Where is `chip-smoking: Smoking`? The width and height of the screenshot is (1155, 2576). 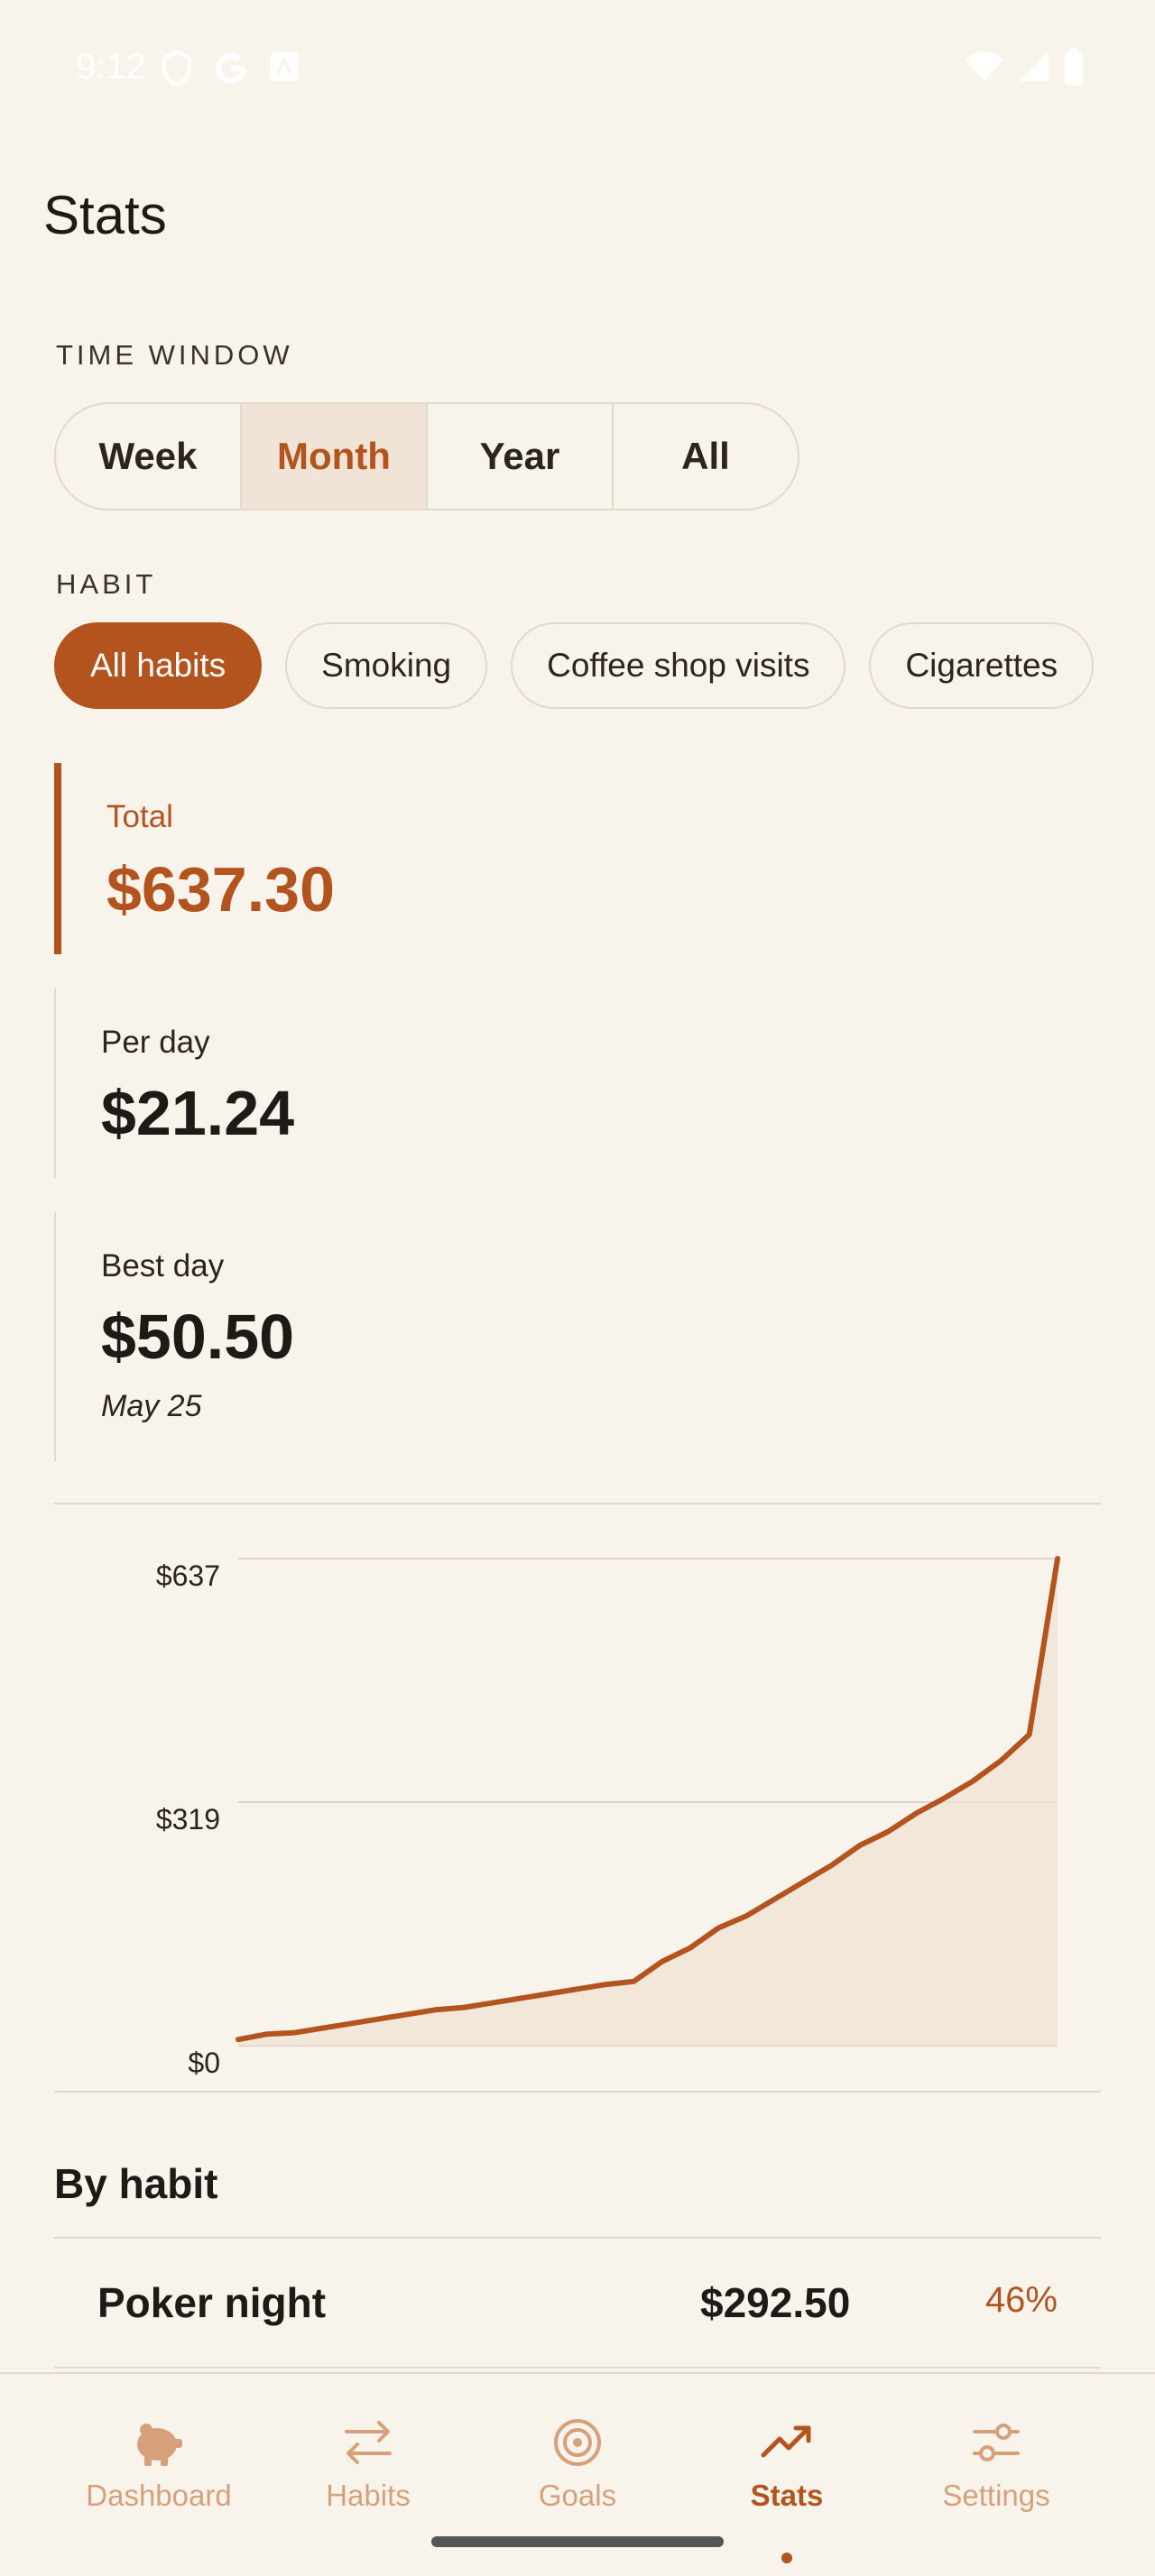 chip-smoking: Smoking is located at coordinates (386, 665).